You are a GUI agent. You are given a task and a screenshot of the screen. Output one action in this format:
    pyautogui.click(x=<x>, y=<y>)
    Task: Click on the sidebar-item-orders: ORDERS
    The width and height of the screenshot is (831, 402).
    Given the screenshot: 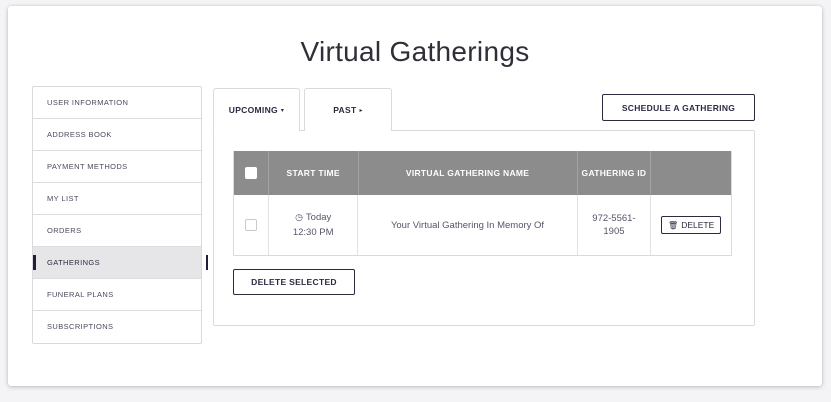 What is the action you would take?
    pyautogui.click(x=117, y=231)
    